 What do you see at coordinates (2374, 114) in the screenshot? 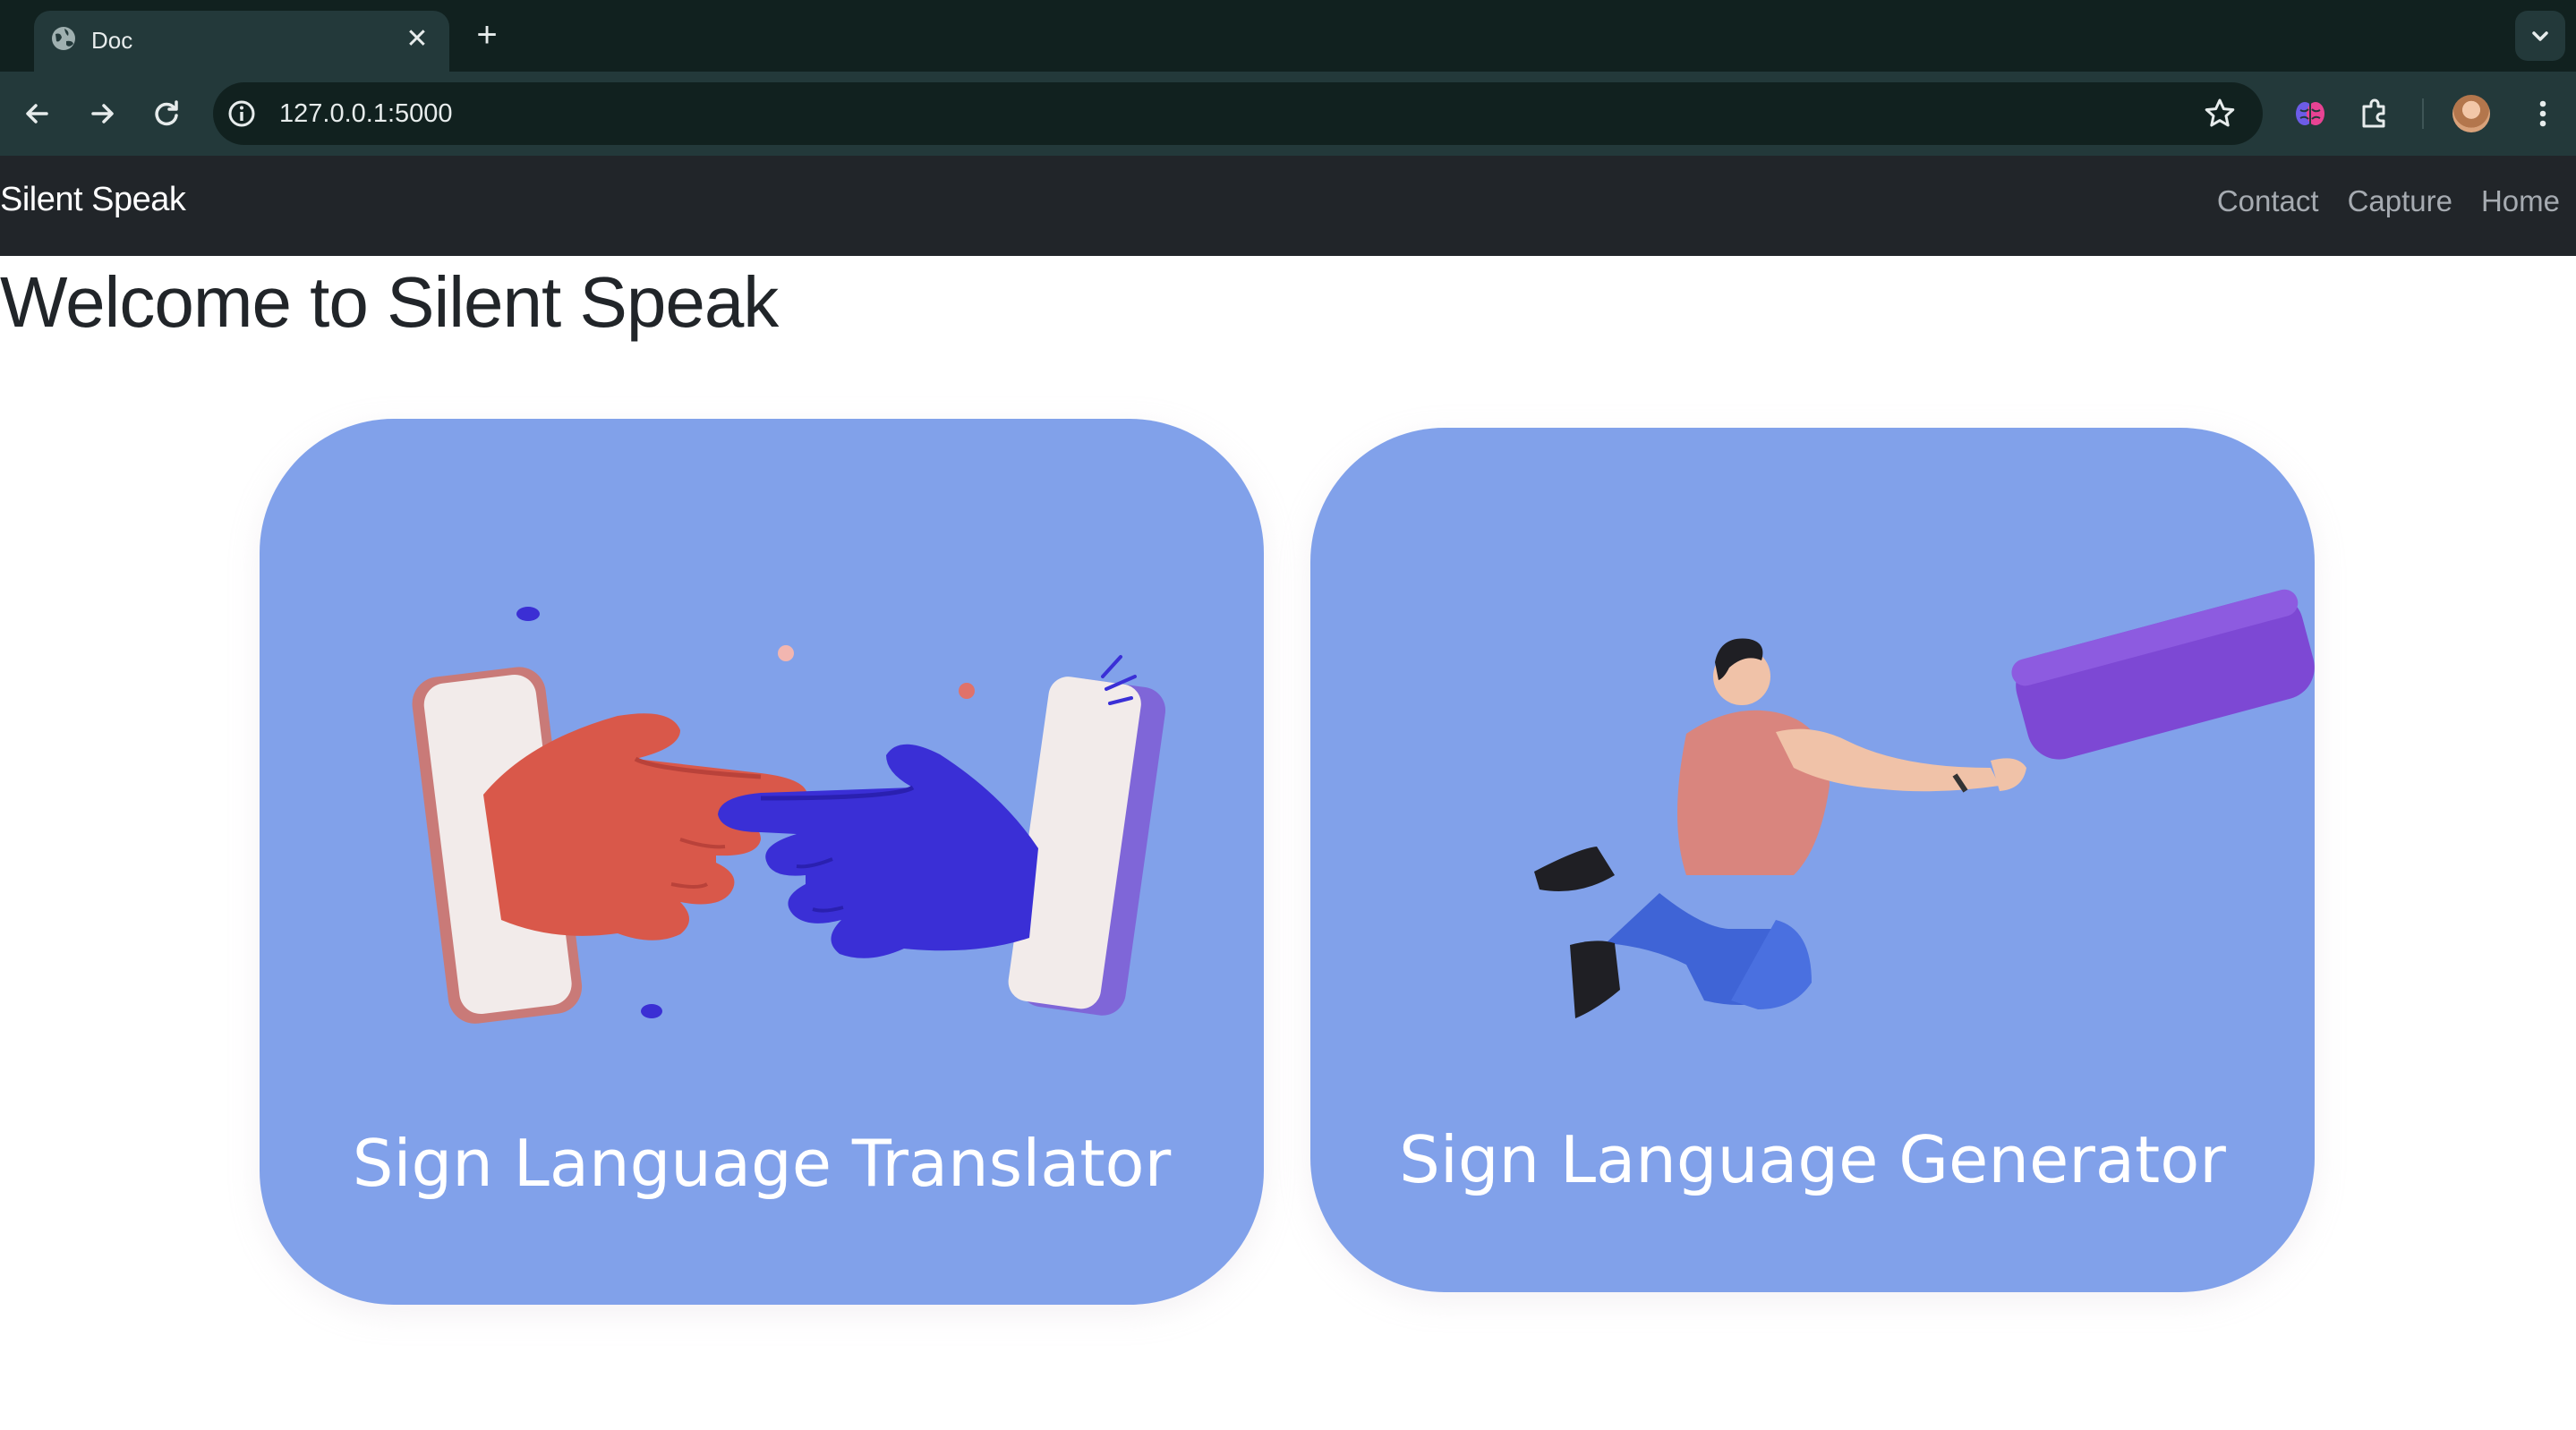
I see `extensions-puzzle-icon` at bounding box center [2374, 114].